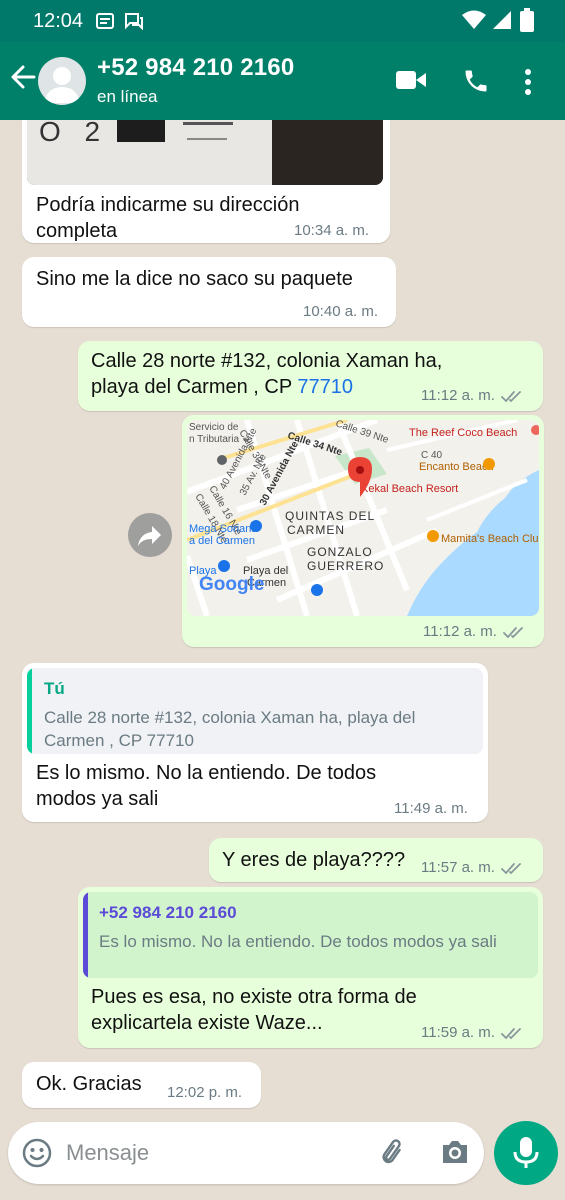 This screenshot has width=565, height=1200. Describe the element at coordinates (222, 541) in the screenshot. I see `map-label: a del Carmen` at that location.